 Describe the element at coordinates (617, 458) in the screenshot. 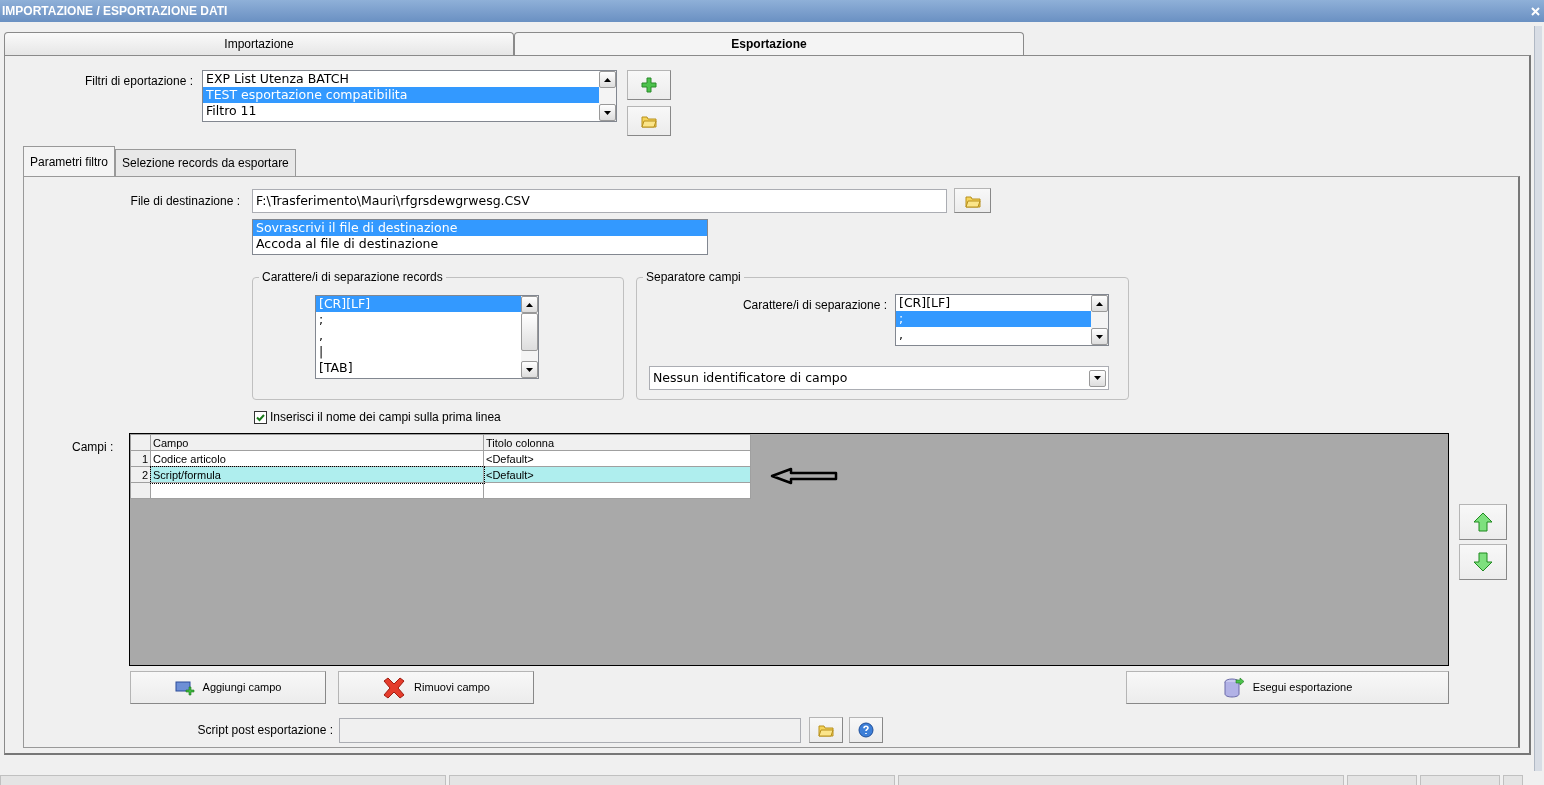

I see `table-cell: <Default>` at that location.